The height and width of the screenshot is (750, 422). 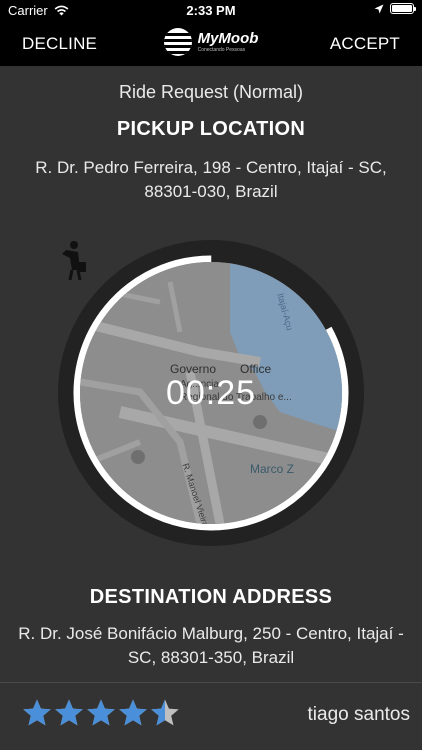 I want to click on logo-subtitle: Conectando Pessoas, so click(x=221, y=50).